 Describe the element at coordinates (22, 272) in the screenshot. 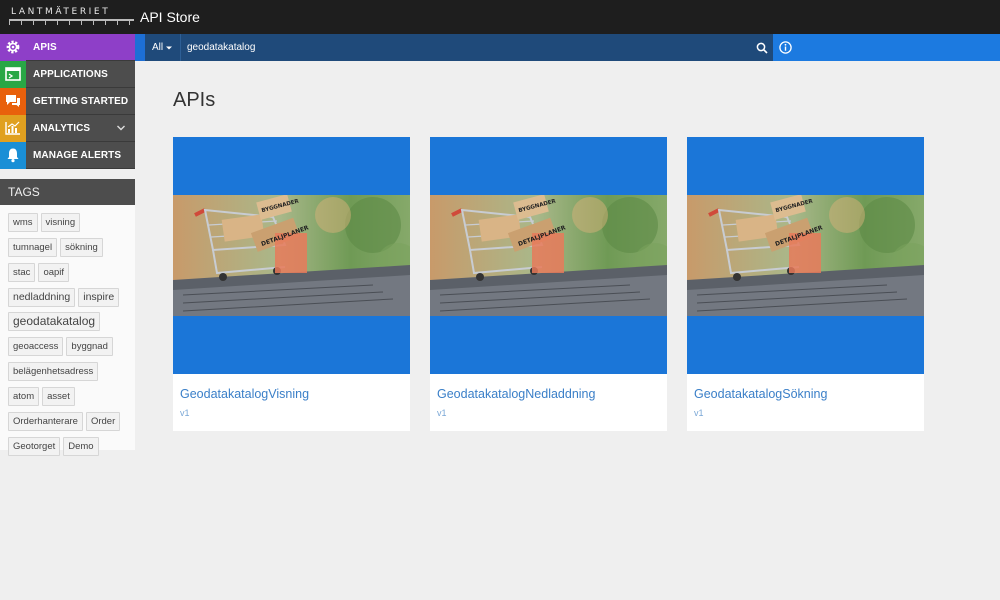

I see `tag-stac: stac` at that location.